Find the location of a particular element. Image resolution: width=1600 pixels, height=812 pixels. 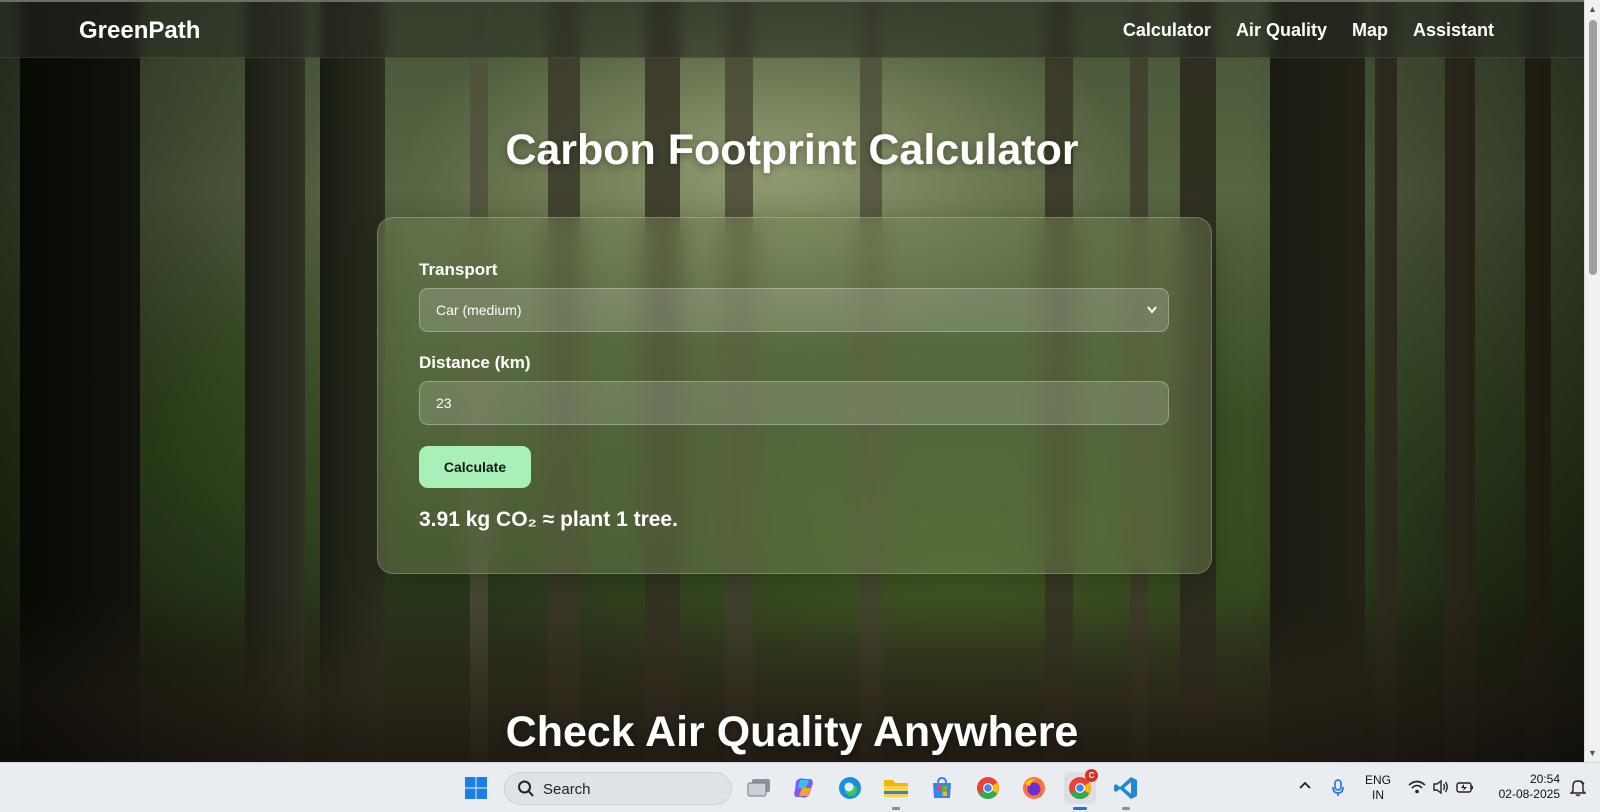

nav-link-air-quality: Air Quality is located at coordinates (1281, 30).